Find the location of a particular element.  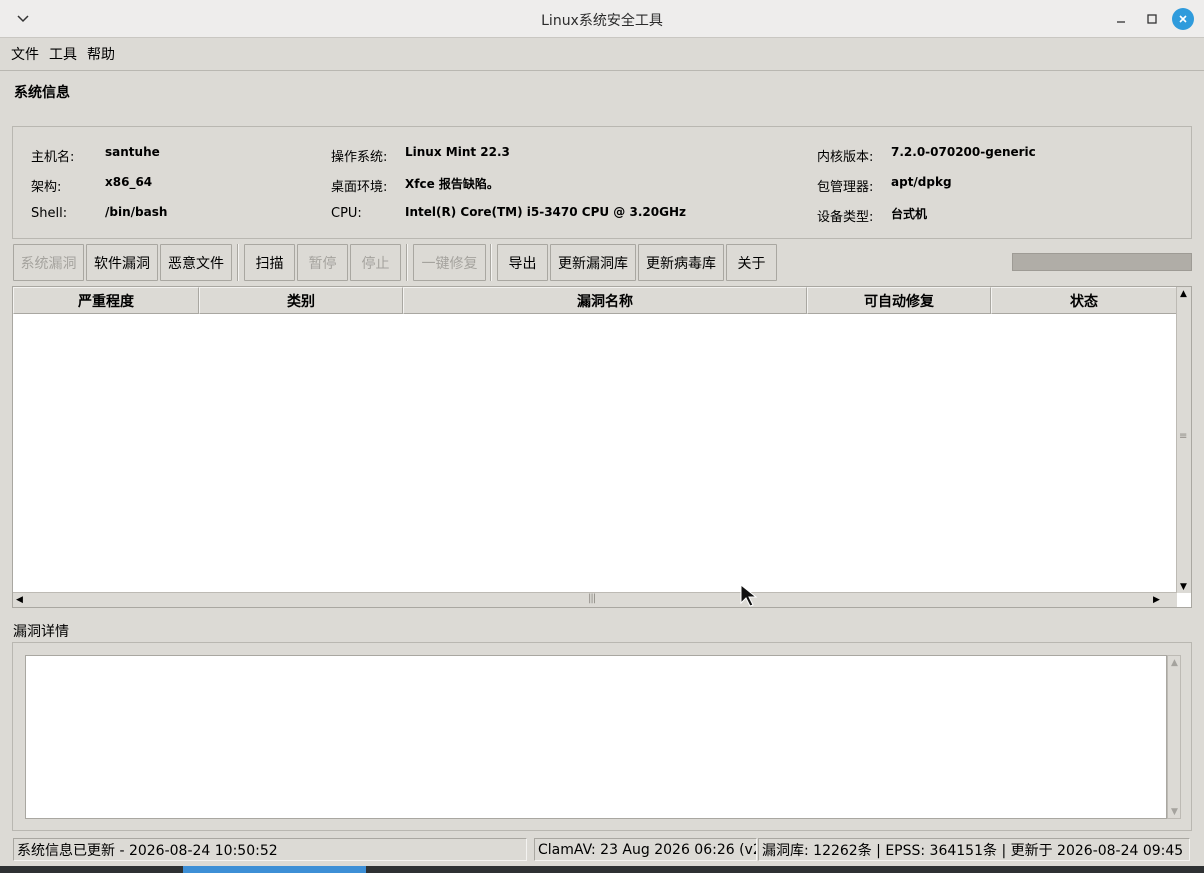

desktop-value: Xfce 报告缺陷。 is located at coordinates (452, 184).